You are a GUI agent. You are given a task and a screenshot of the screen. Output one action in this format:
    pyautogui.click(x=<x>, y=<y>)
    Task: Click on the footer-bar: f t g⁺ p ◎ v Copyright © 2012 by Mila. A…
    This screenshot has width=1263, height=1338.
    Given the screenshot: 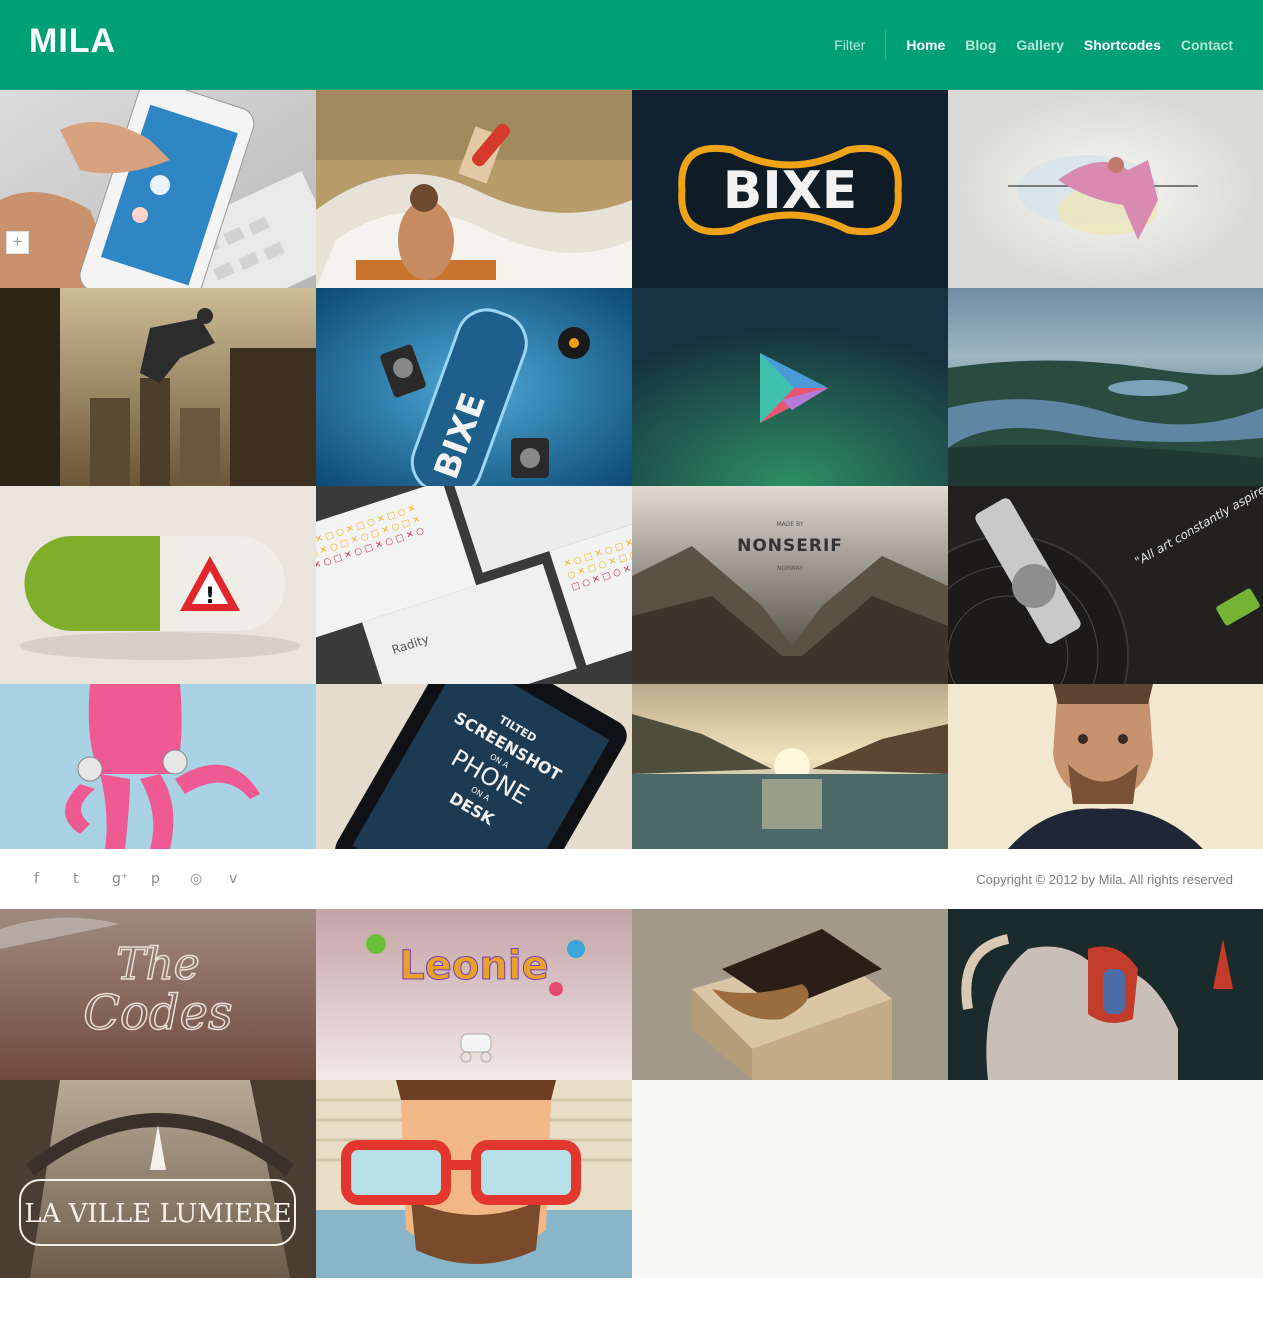 What is the action you would take?
    pyautogui.click(x=631, y=879)
    